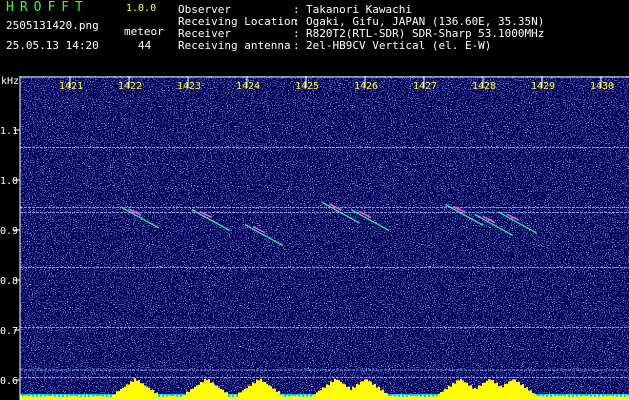 Image resolution: width=629 pixels, height=400 pixels. I want to click on app-name: HROFFT, so click(47, 7).